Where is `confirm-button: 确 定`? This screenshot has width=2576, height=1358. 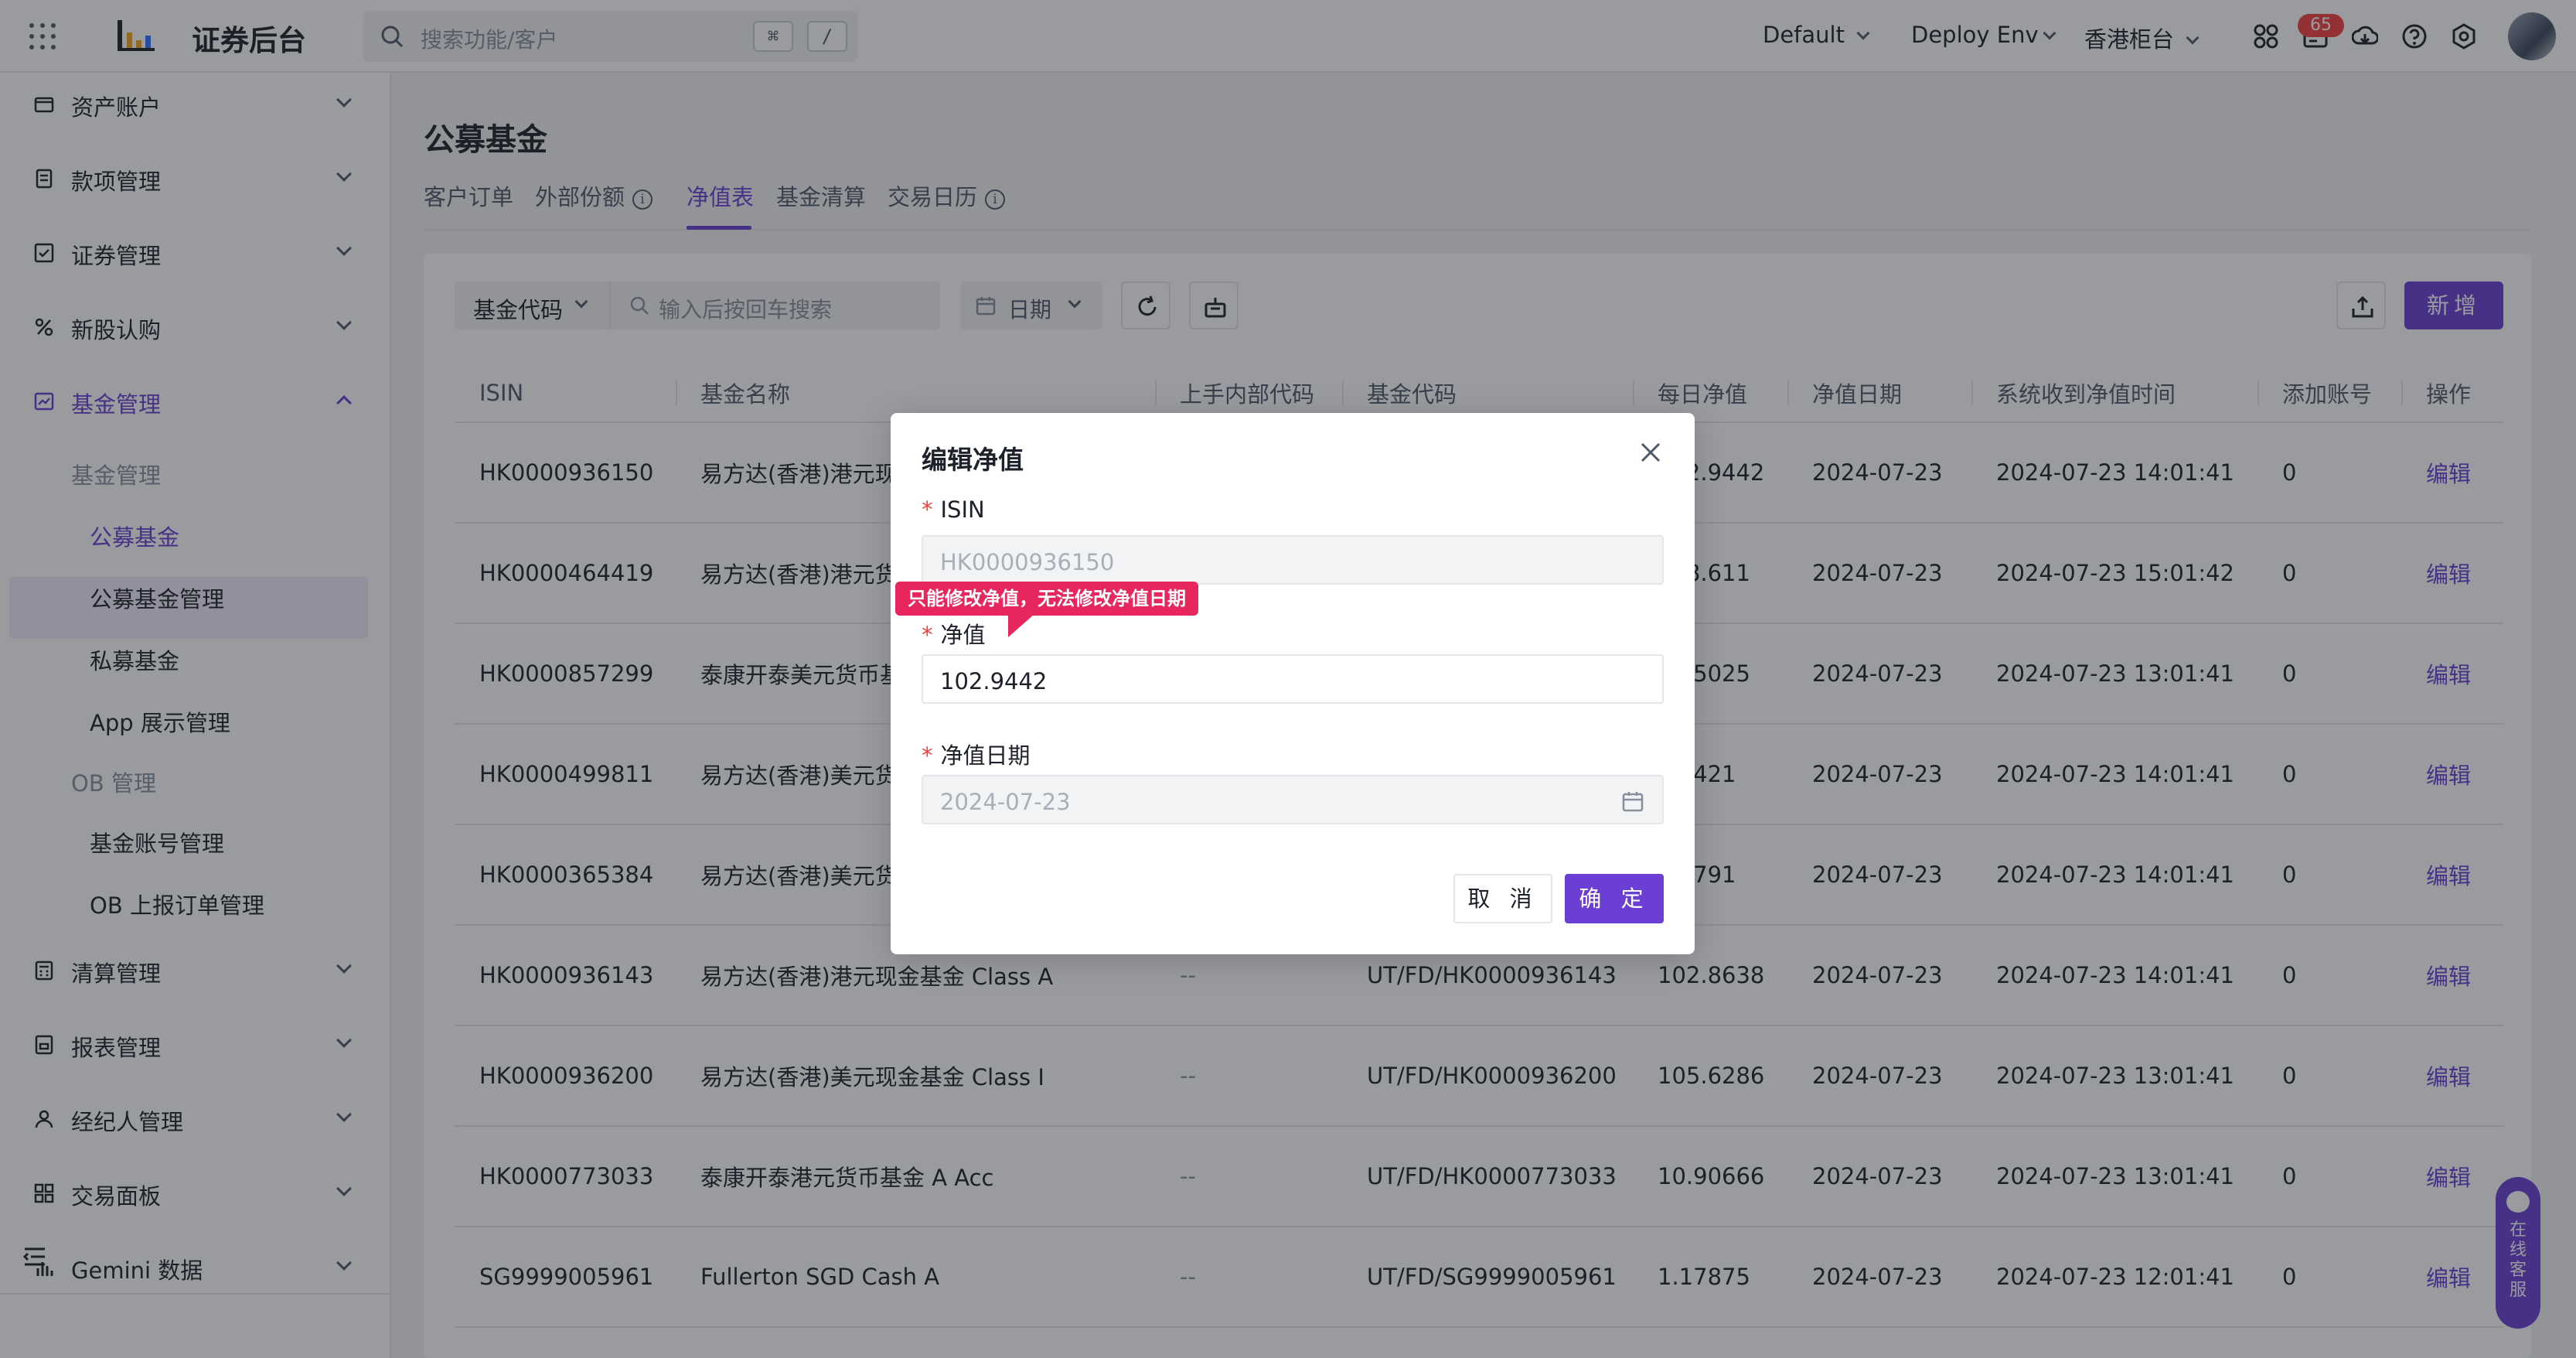
confirm-button: 确 定 is located at coordinates (1614, 899).